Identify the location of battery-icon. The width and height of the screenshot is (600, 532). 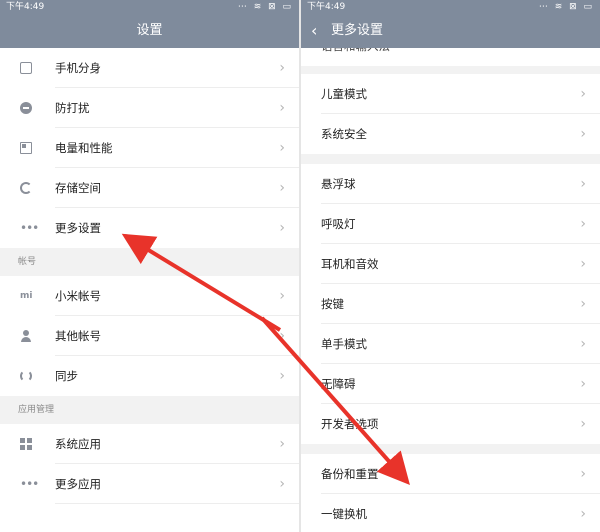
(26, 148).